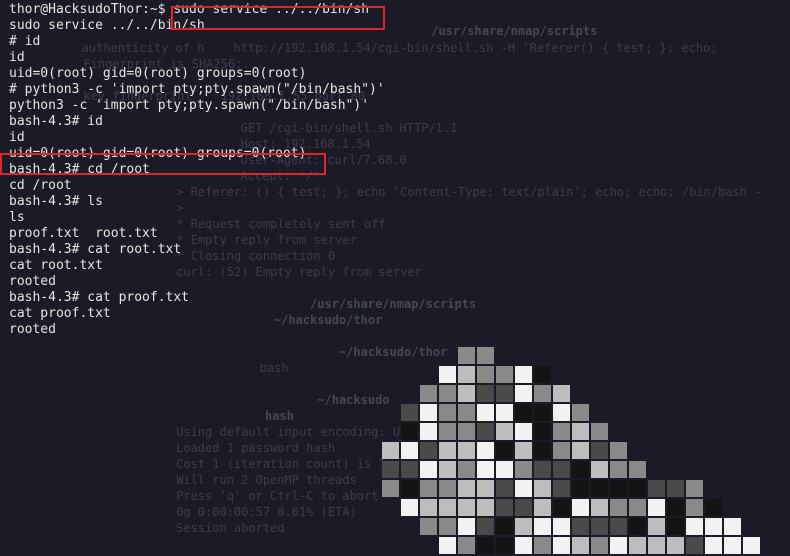  I want to click on terminal-line: bash-4.3# cat root.txt, so click(95, 249).